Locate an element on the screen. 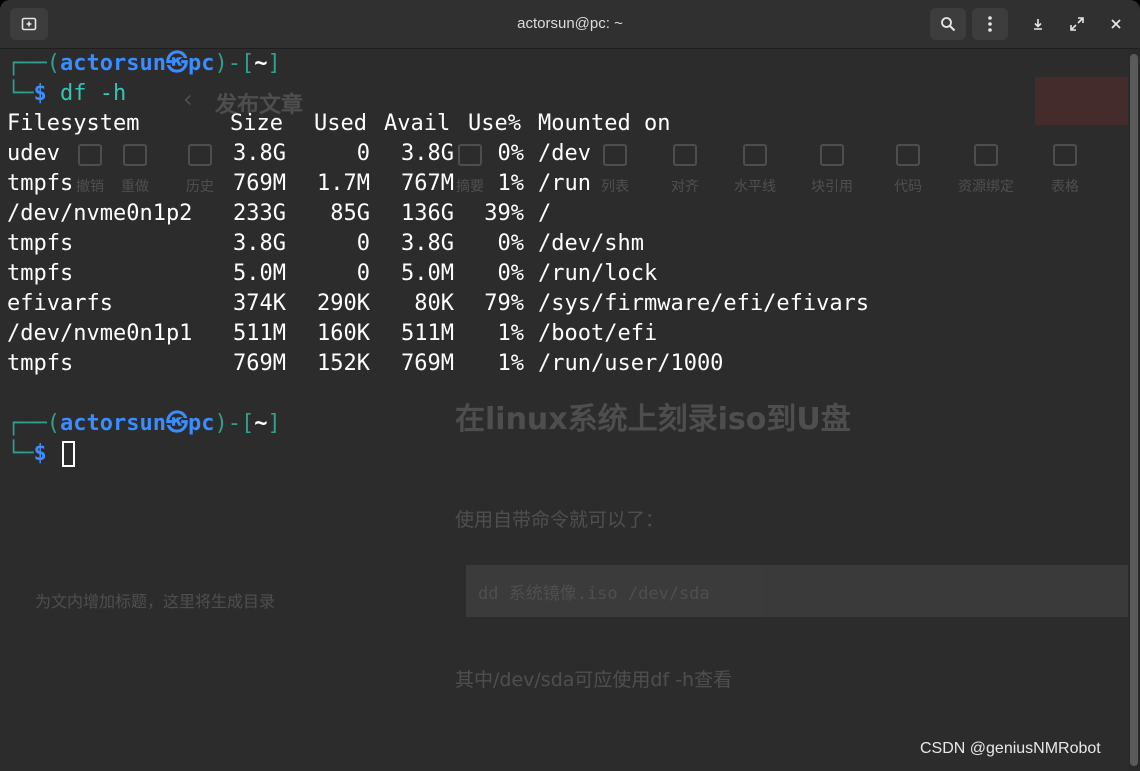  cell: 79% is located at coordinates (504, 303).